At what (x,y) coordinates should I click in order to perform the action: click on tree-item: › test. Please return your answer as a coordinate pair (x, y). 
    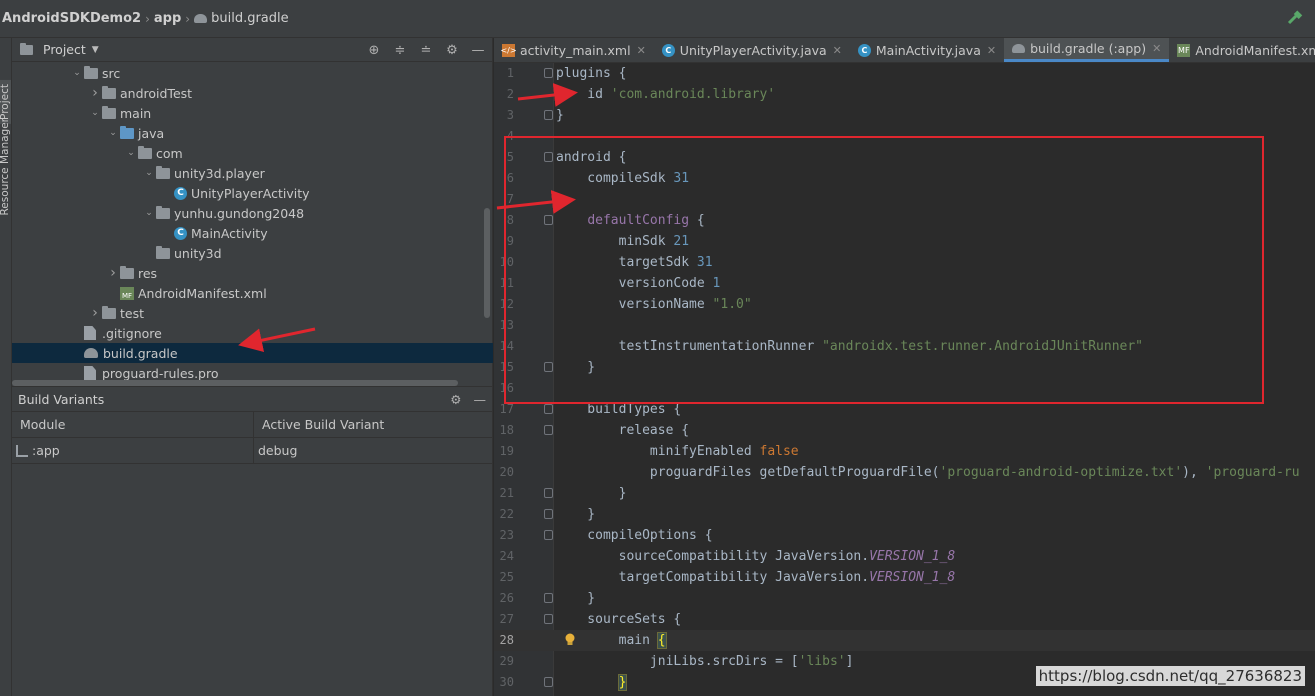
    Looking at the image, I should click on (252, 313).